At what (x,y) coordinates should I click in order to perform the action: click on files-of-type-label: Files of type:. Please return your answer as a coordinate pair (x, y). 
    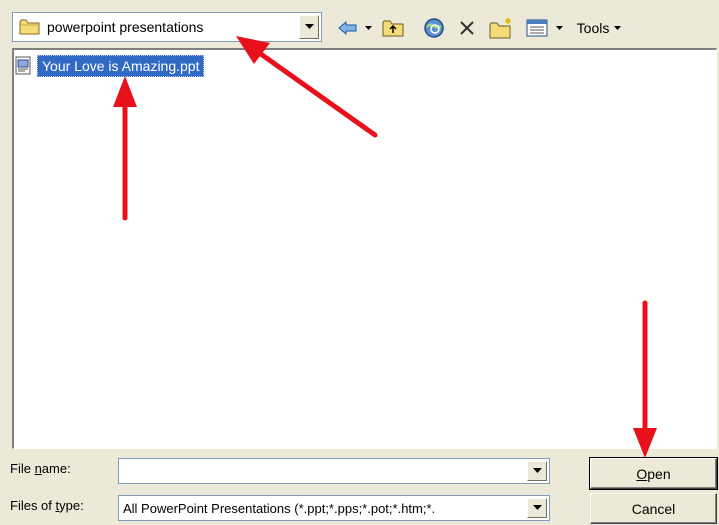
    Looking at the image, I should click on (47, 505).